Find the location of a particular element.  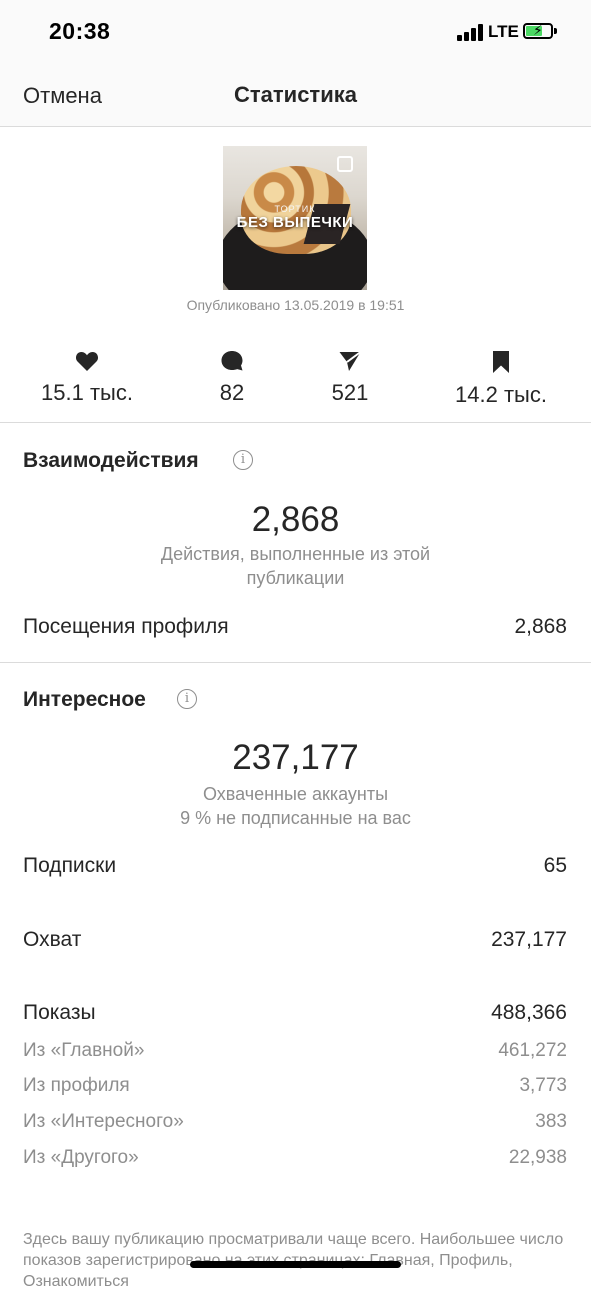

impressions-value: 488,366 is located at coordinates (529, 1012).